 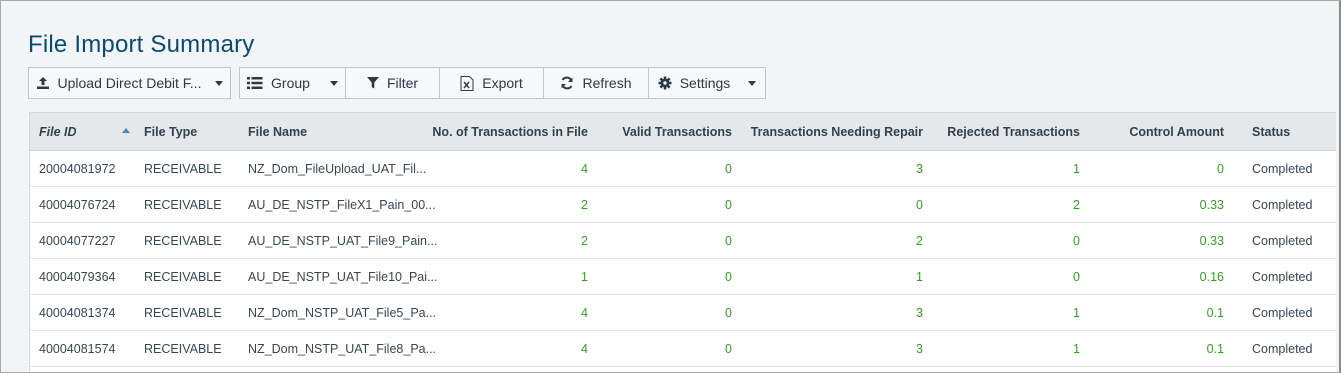 I want to click on settings-button: Settings, so click(x=707, y=83).